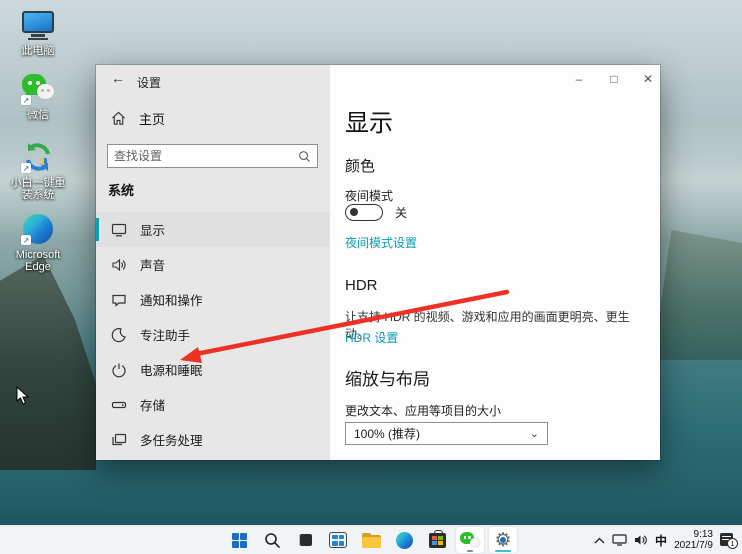 This screenshot has height=554, width=742. I want to click on wechat-taskbar-button, so click(470, 540).